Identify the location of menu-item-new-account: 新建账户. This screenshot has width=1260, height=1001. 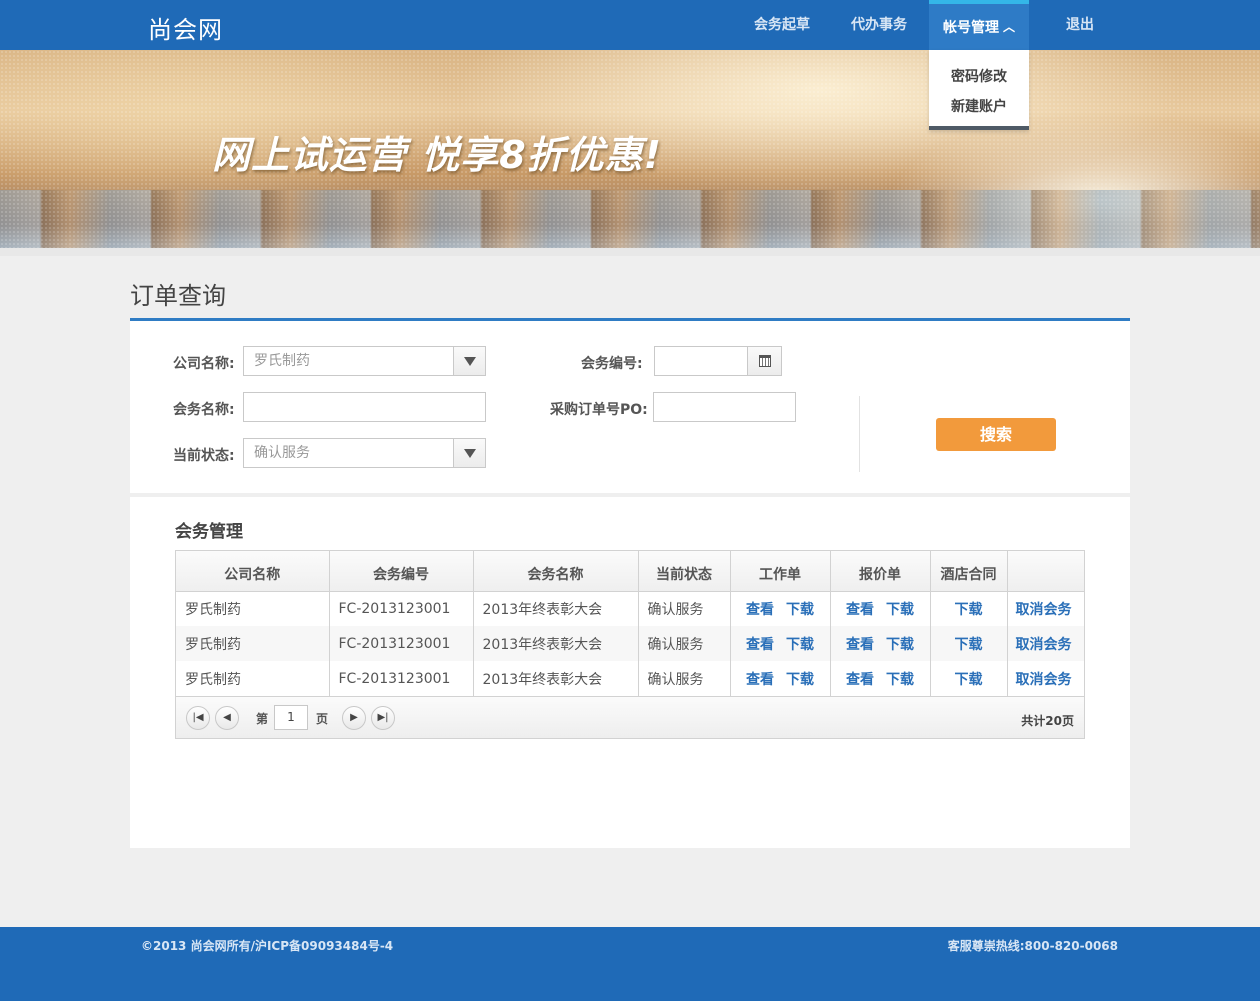
(979, 106).